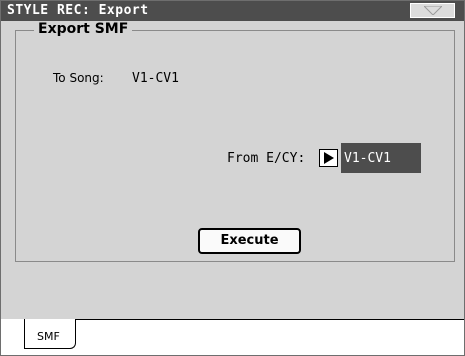  I want to click on execute-button: Execute, so click(249, 241).